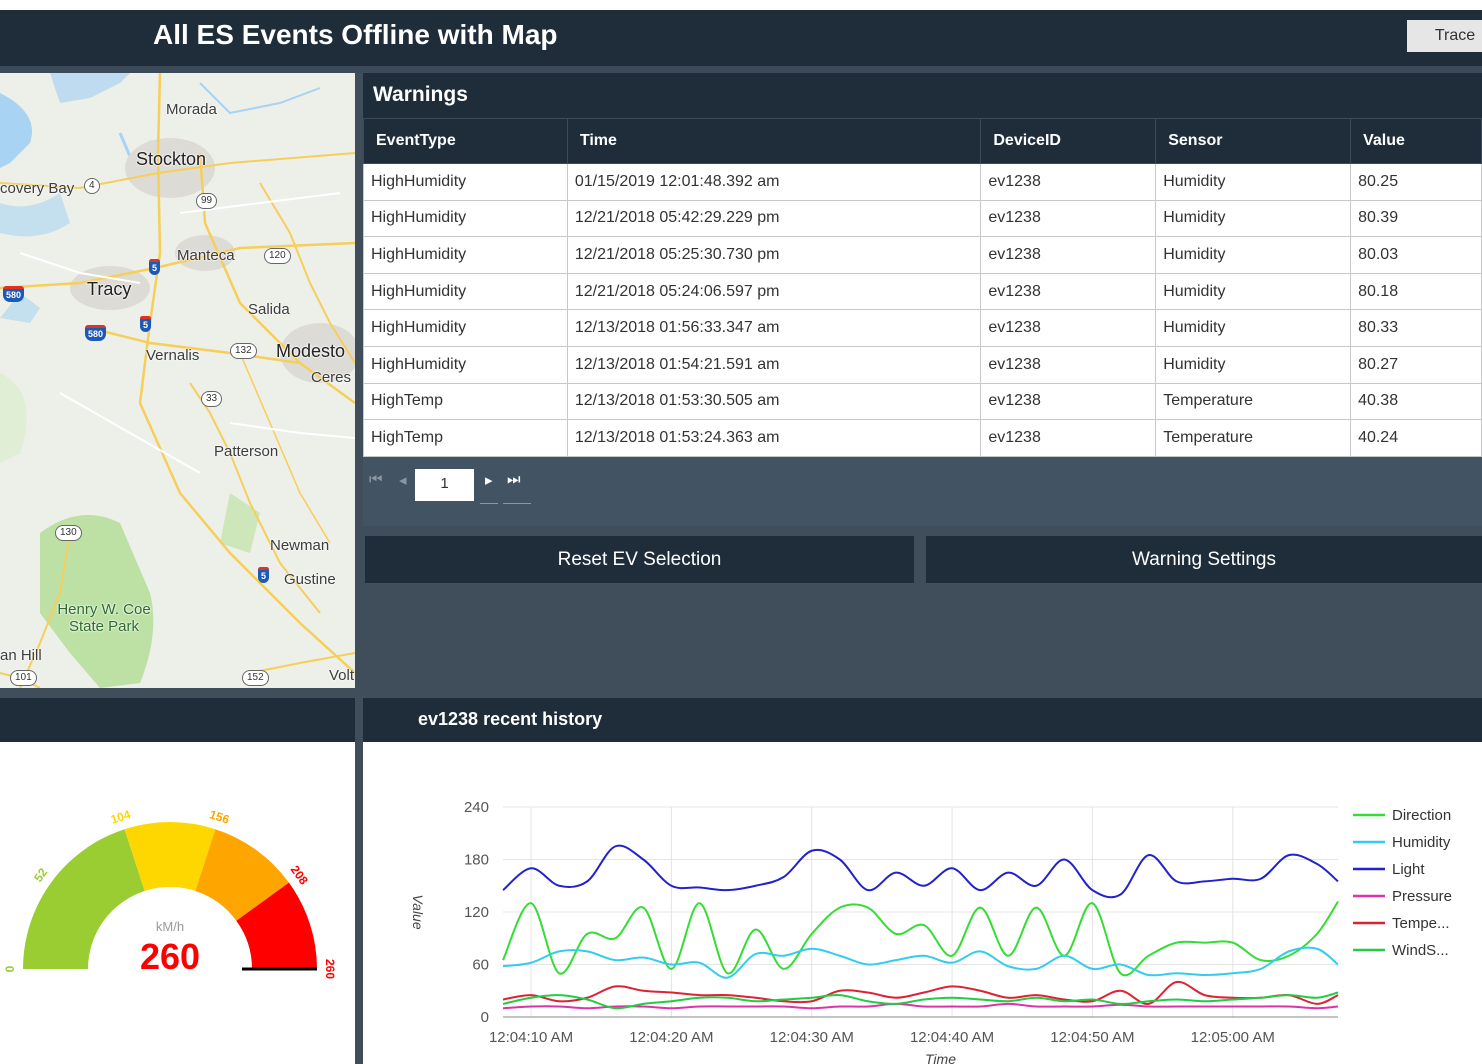 The width and height of the screenshot is (1482, 1064). I want to click on map-place-morgan-hill: an Hill, so click(21, 655).